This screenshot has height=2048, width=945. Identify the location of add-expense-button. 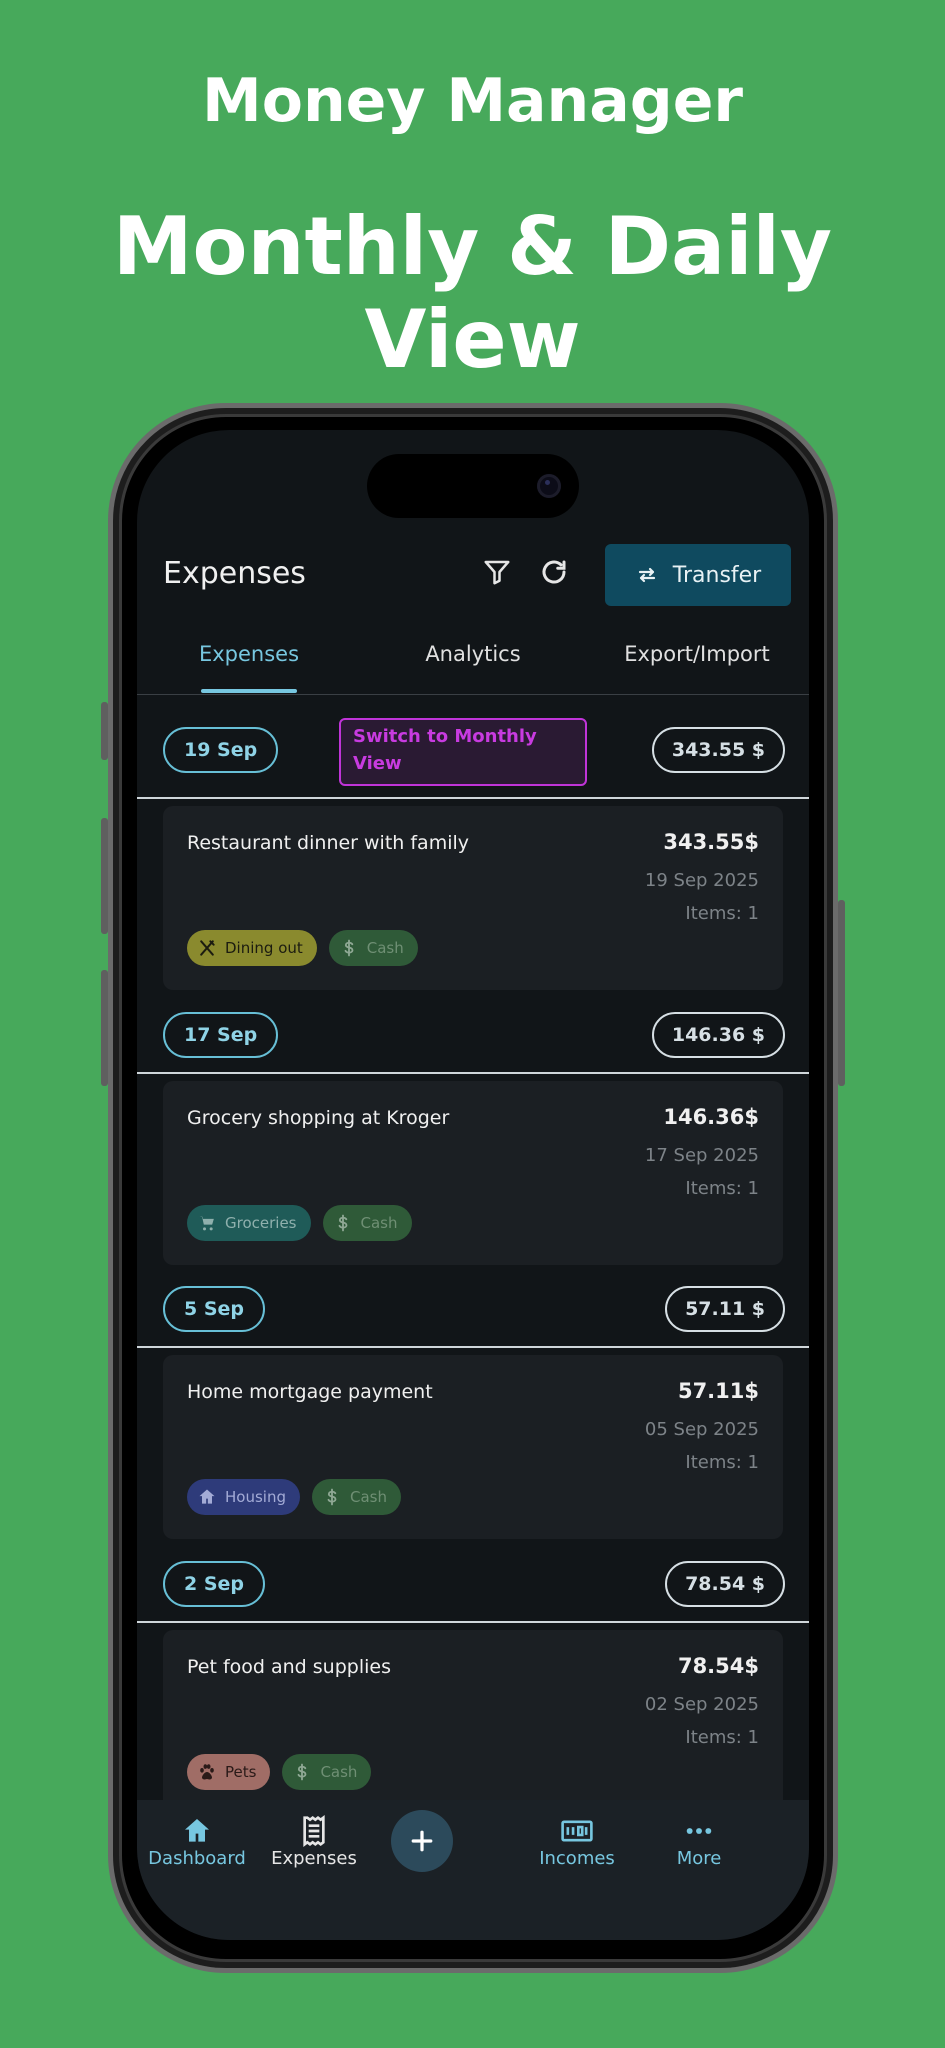
(422, 1841).